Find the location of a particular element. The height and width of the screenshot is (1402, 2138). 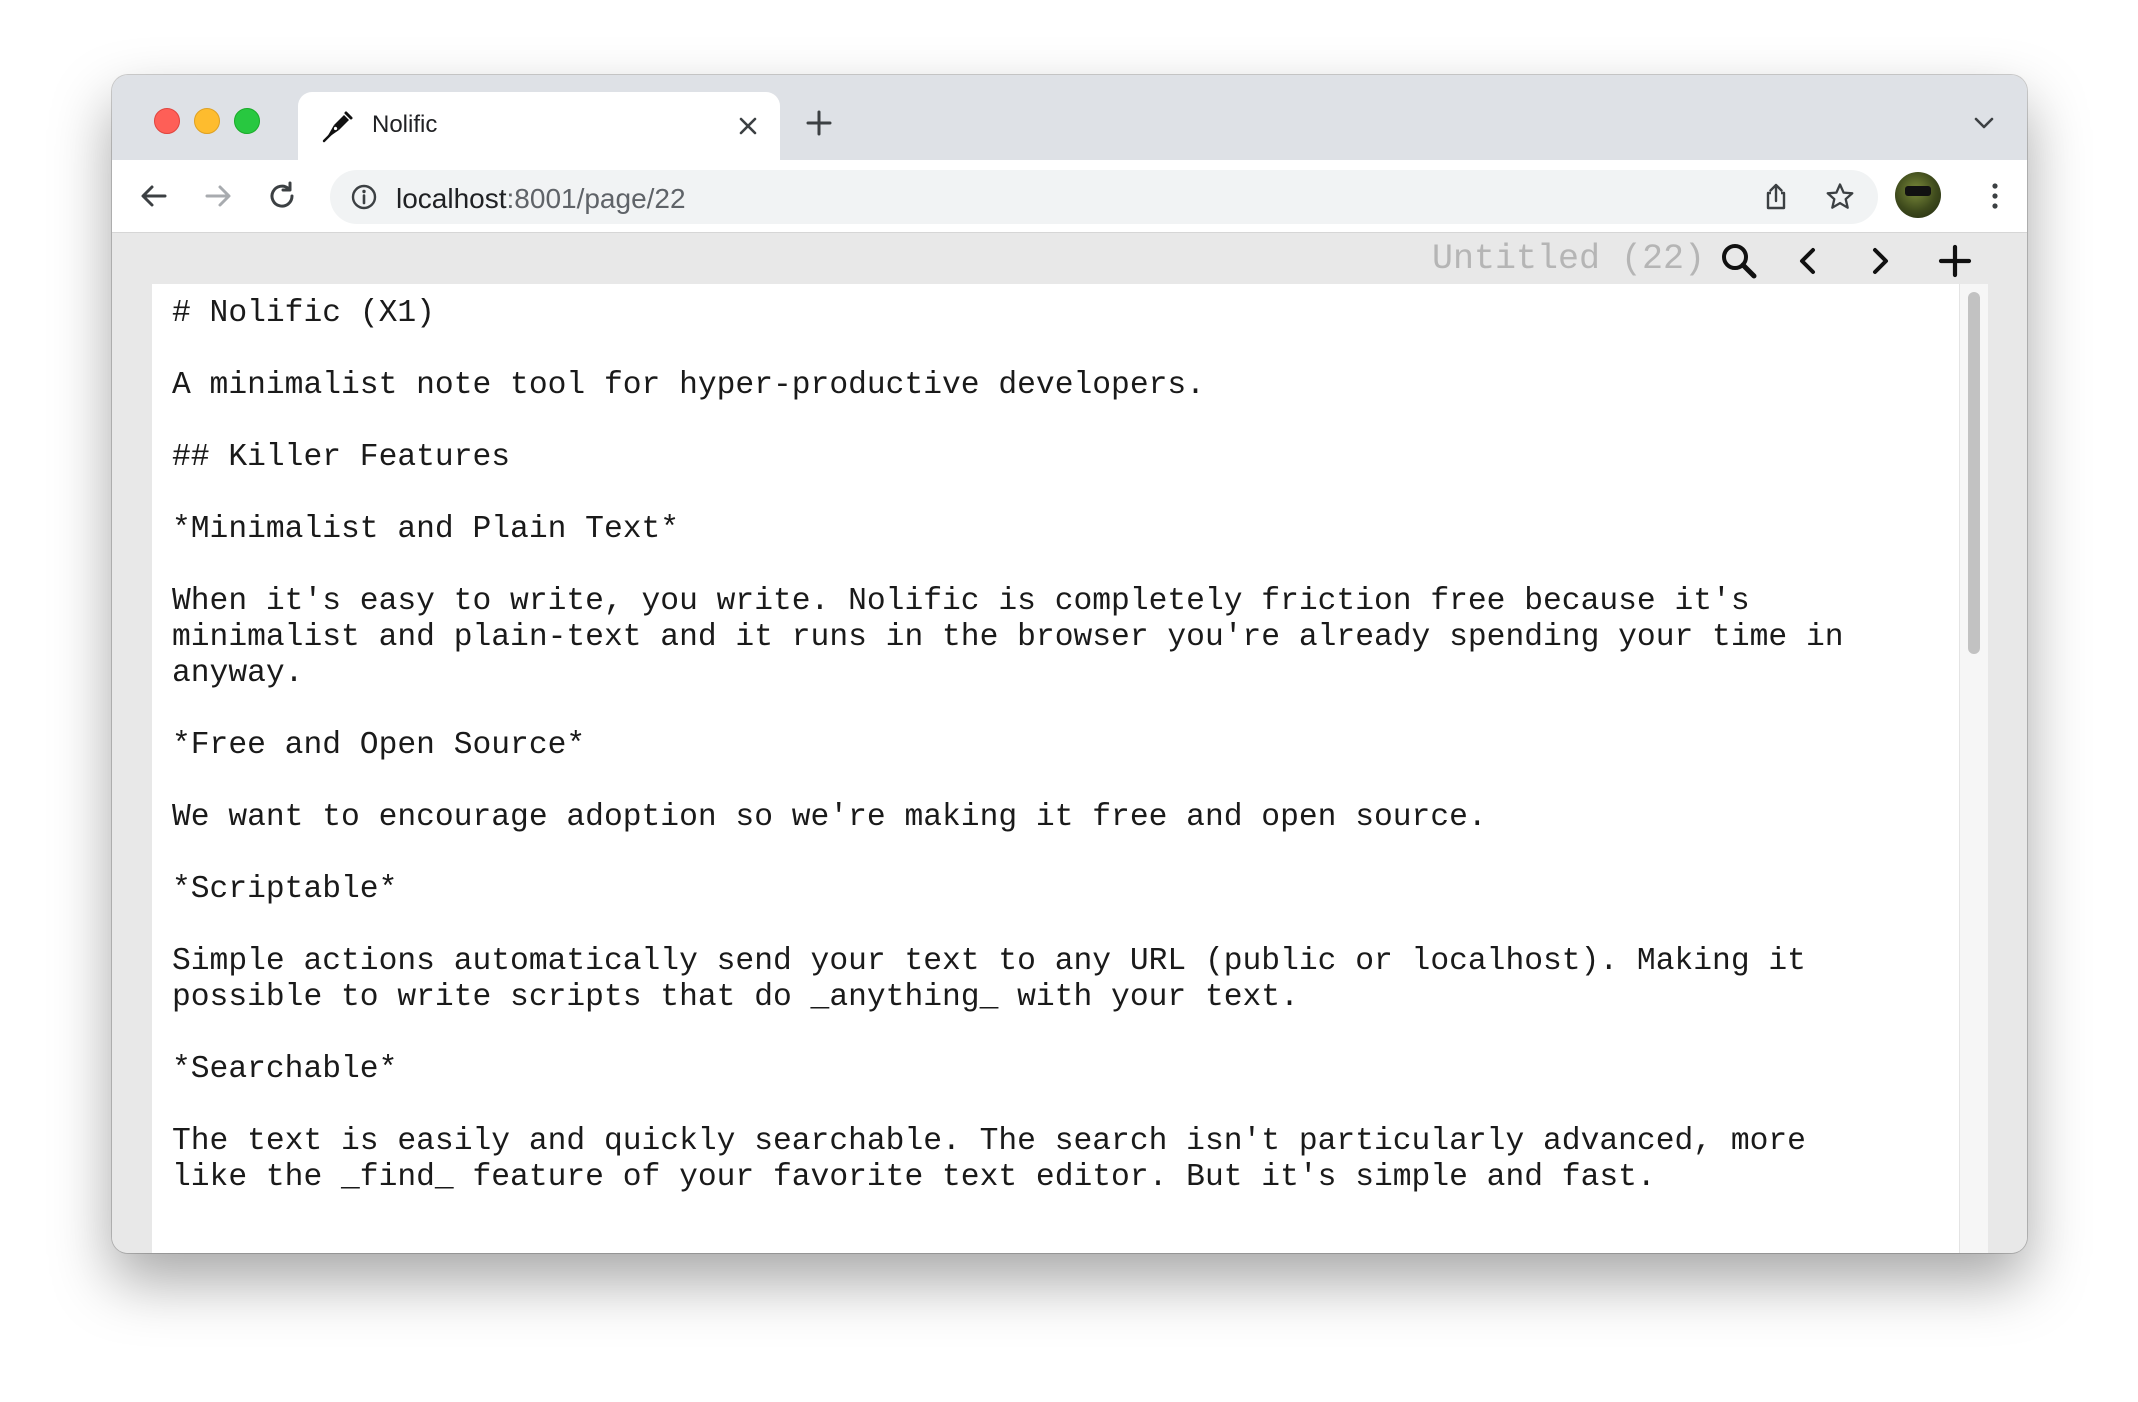

scrollbar-thumb is located at coordinates (1974, 473).